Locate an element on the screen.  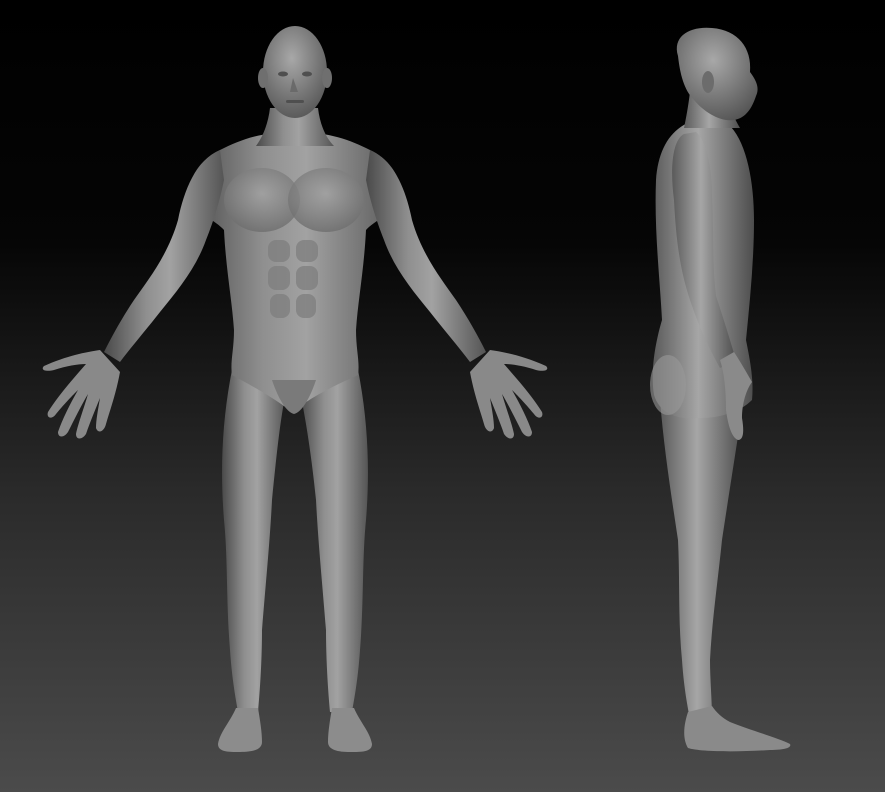
front-left-ear is located at coordinates (263, 78).